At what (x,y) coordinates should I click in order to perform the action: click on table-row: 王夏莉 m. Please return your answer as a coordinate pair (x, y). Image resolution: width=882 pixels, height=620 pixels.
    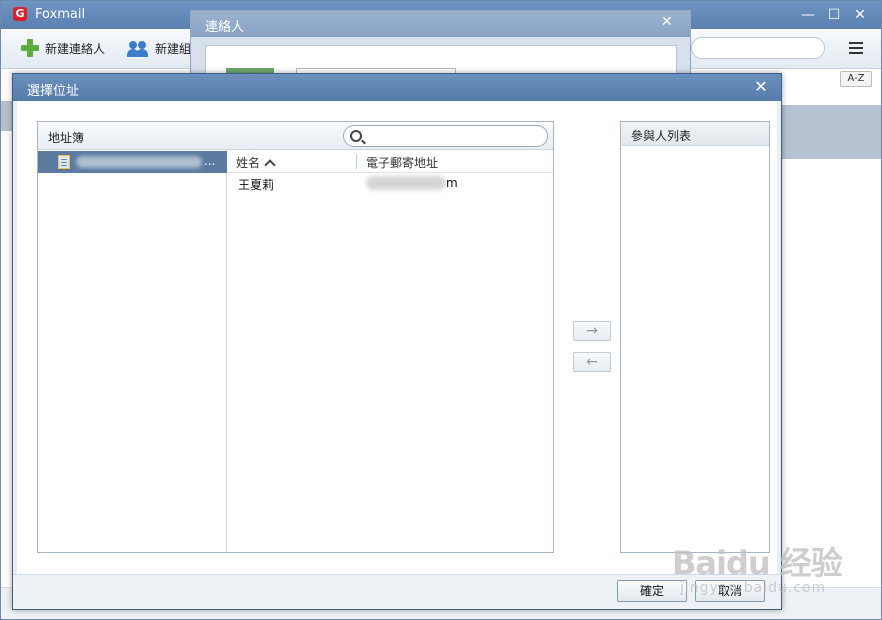
    Looking at the image, I should click on (390, 183).